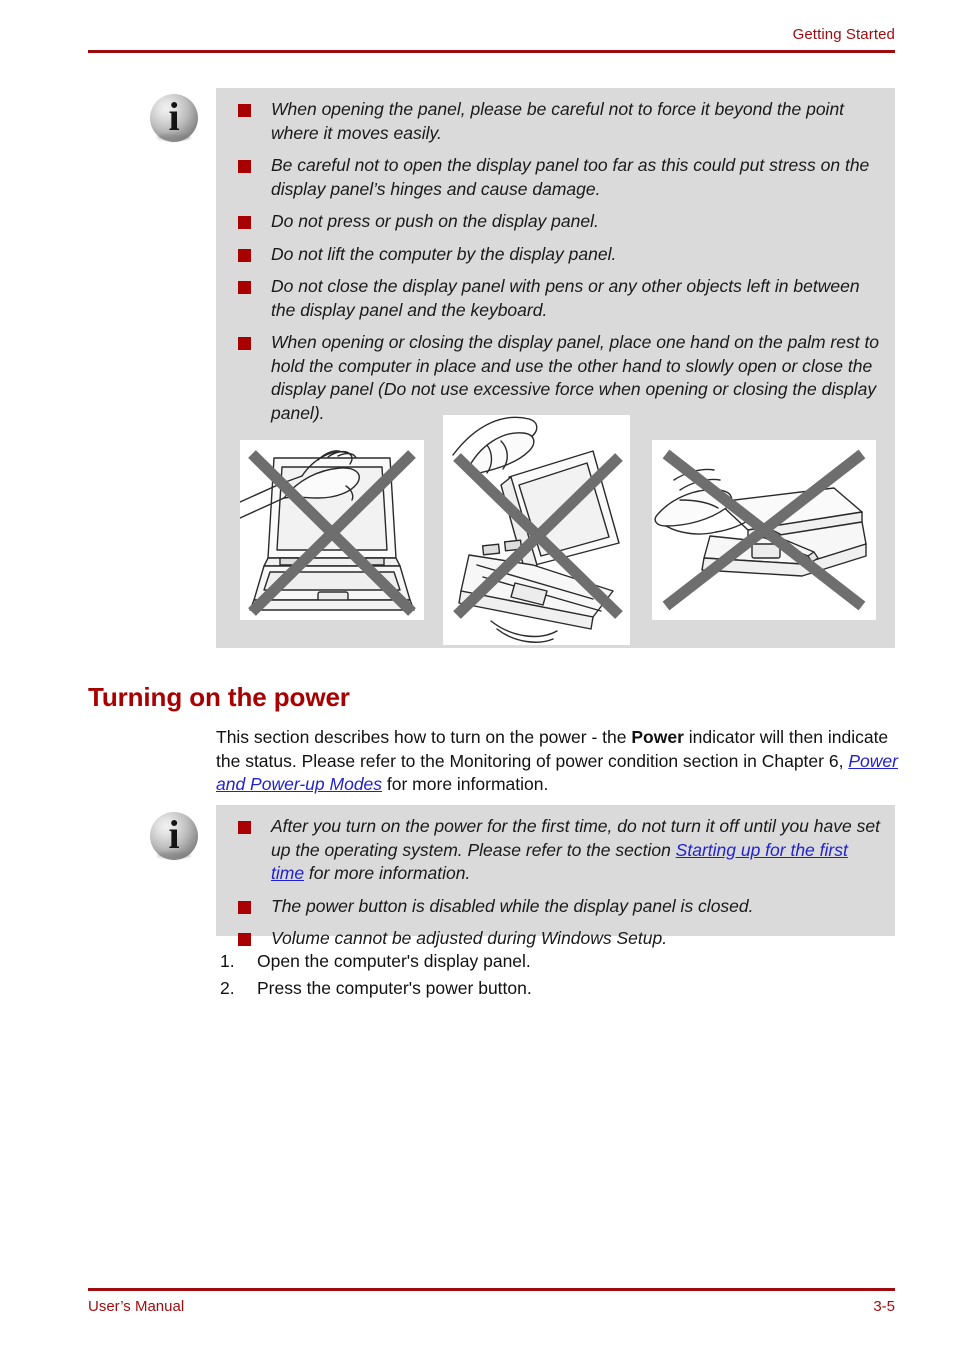  I want to click on list-item: 1. Open the computer's display panel., so click(516, 961).